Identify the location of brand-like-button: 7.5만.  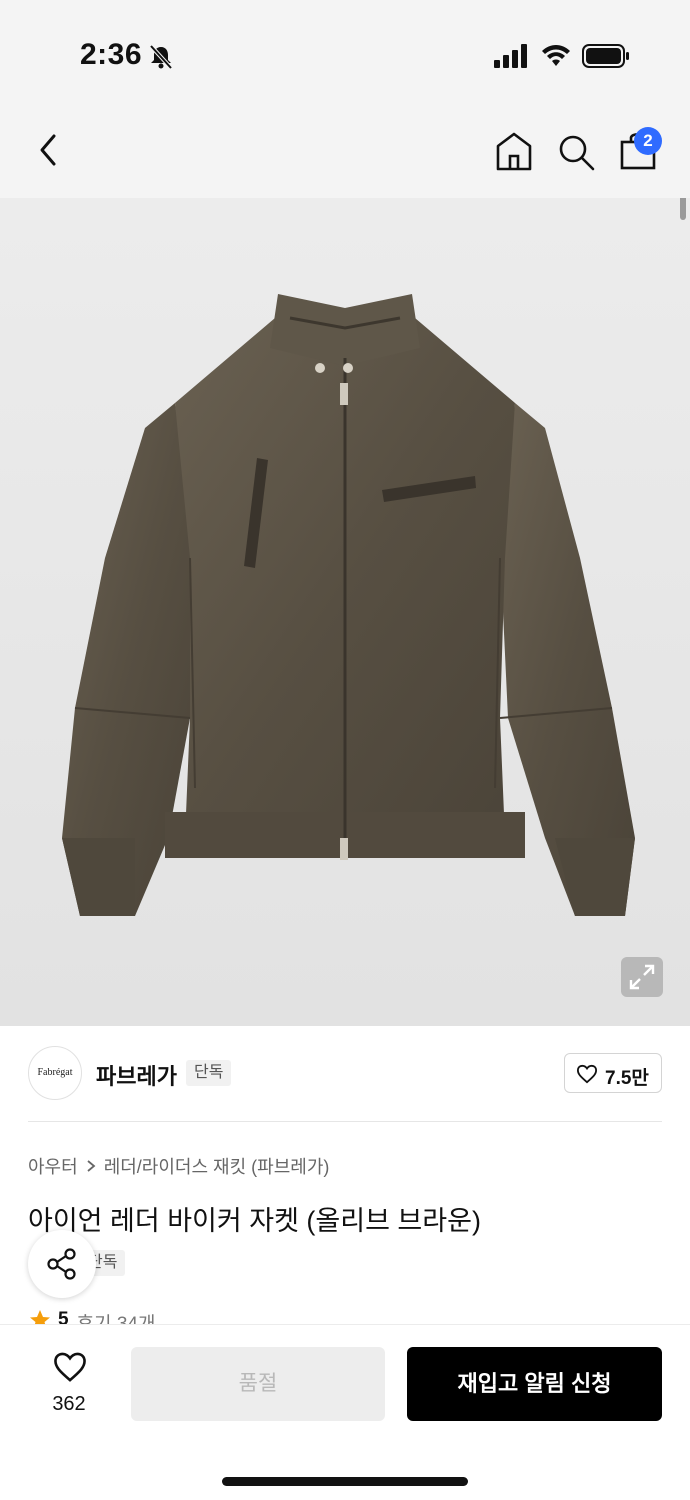
(613, 1073).